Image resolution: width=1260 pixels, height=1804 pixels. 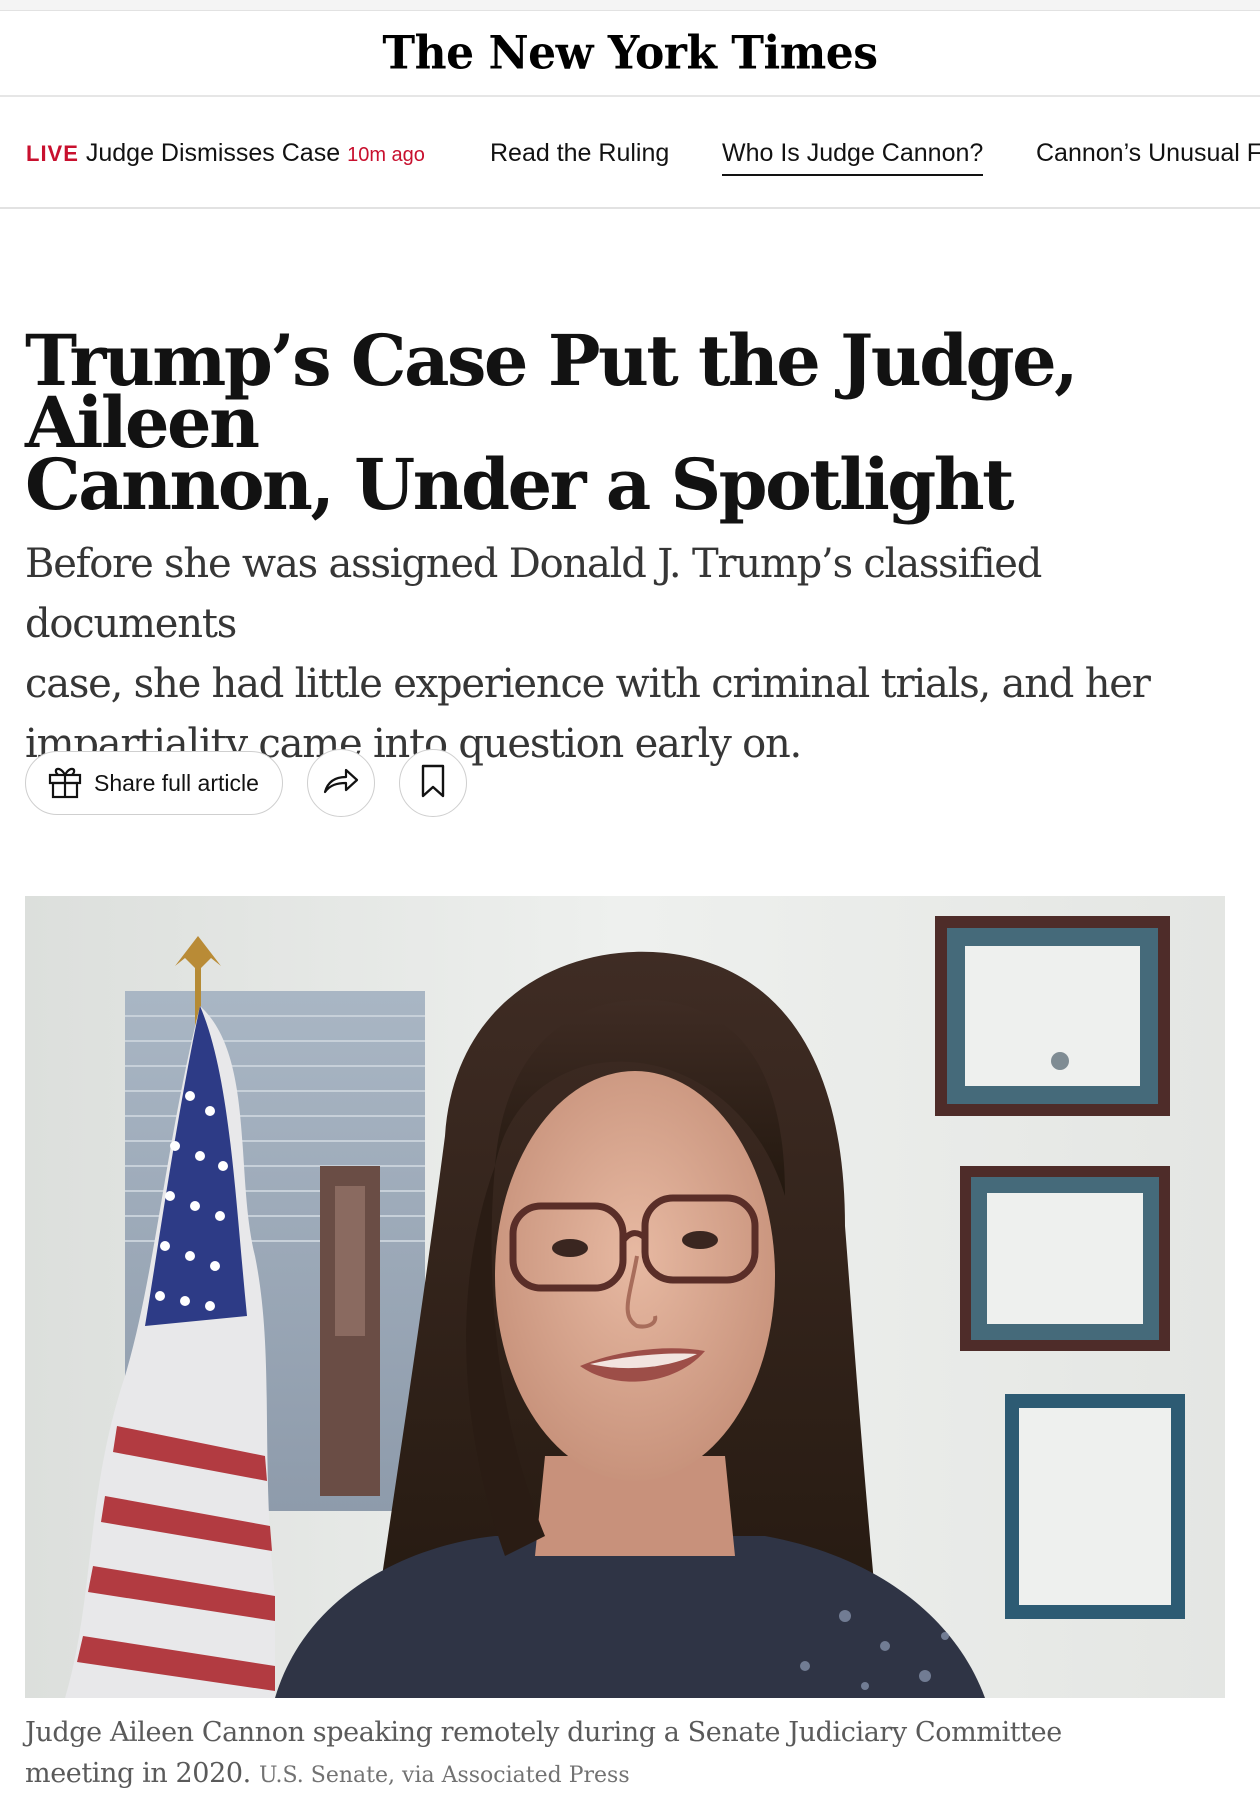 I want to click on share-button, so click(x=341, y=783).